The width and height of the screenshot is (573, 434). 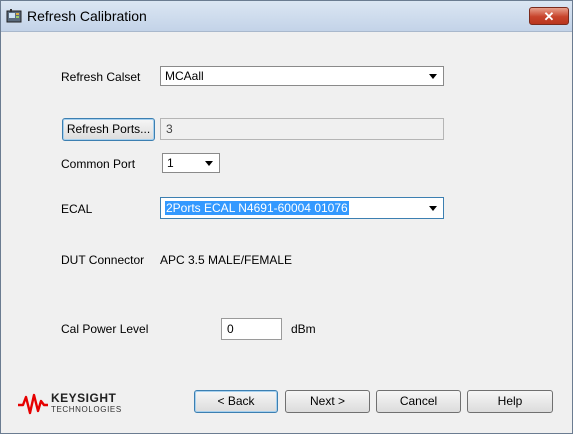 What do you see at coordinates (510, 401) in the screenshot?
I see `help-button: Help` at bounding box center [510, 401].